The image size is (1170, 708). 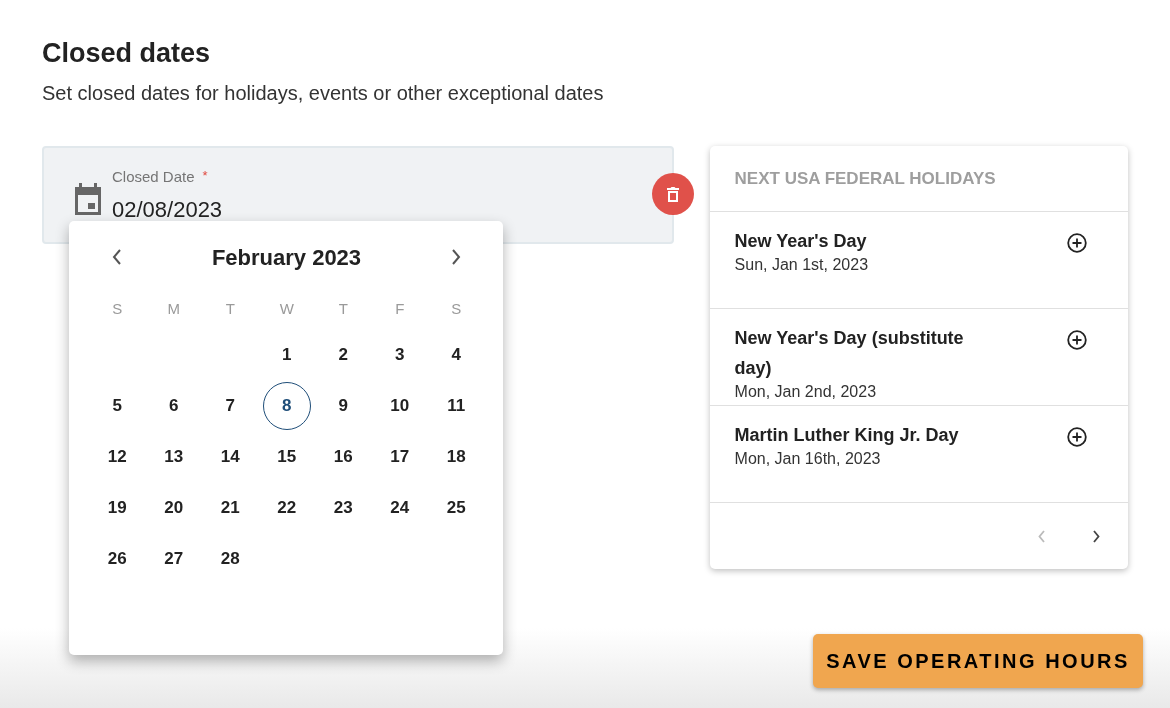 I want to click on day-button: 24, so click(x=399, y=507).